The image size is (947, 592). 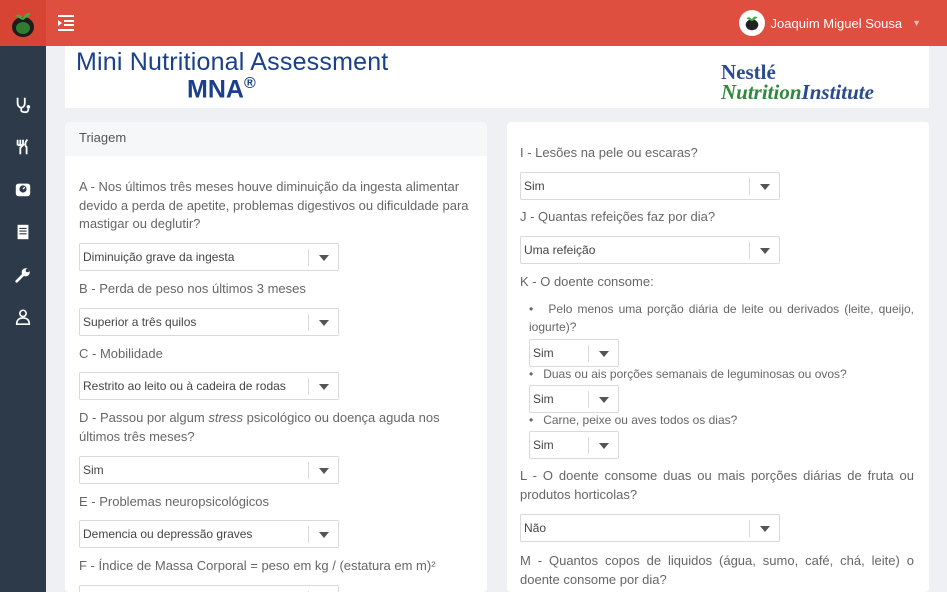 I want to click on select-f, so click(x=209, y=588).